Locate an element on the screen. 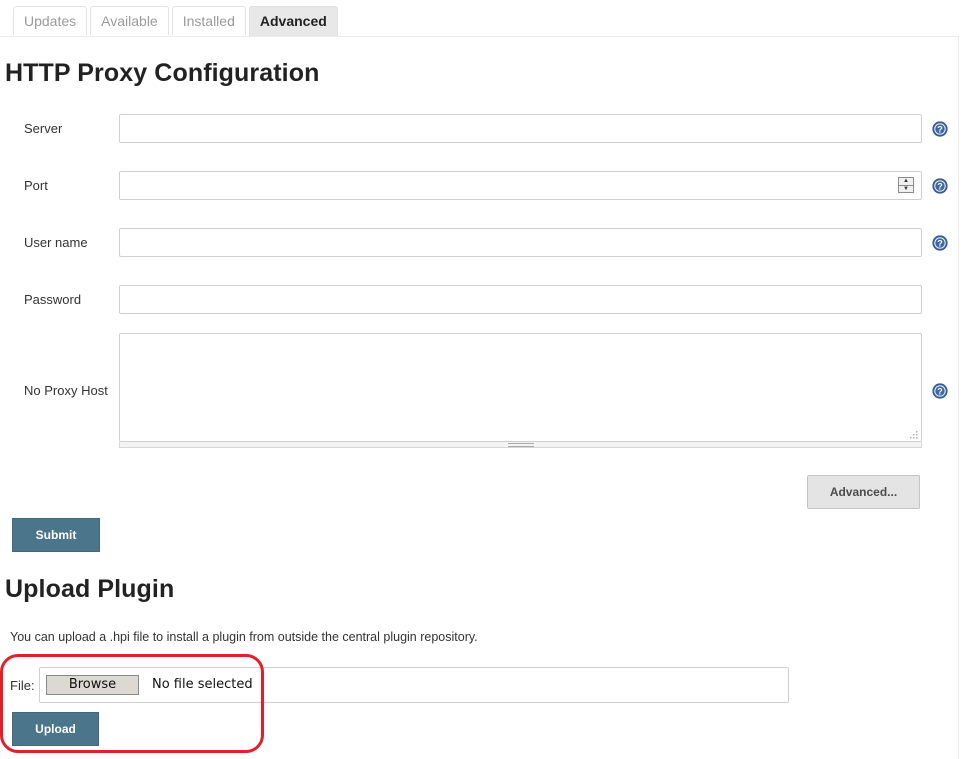 This screenshot has width=970, height=759. server-label: Server is located at coordinates (43, 128).